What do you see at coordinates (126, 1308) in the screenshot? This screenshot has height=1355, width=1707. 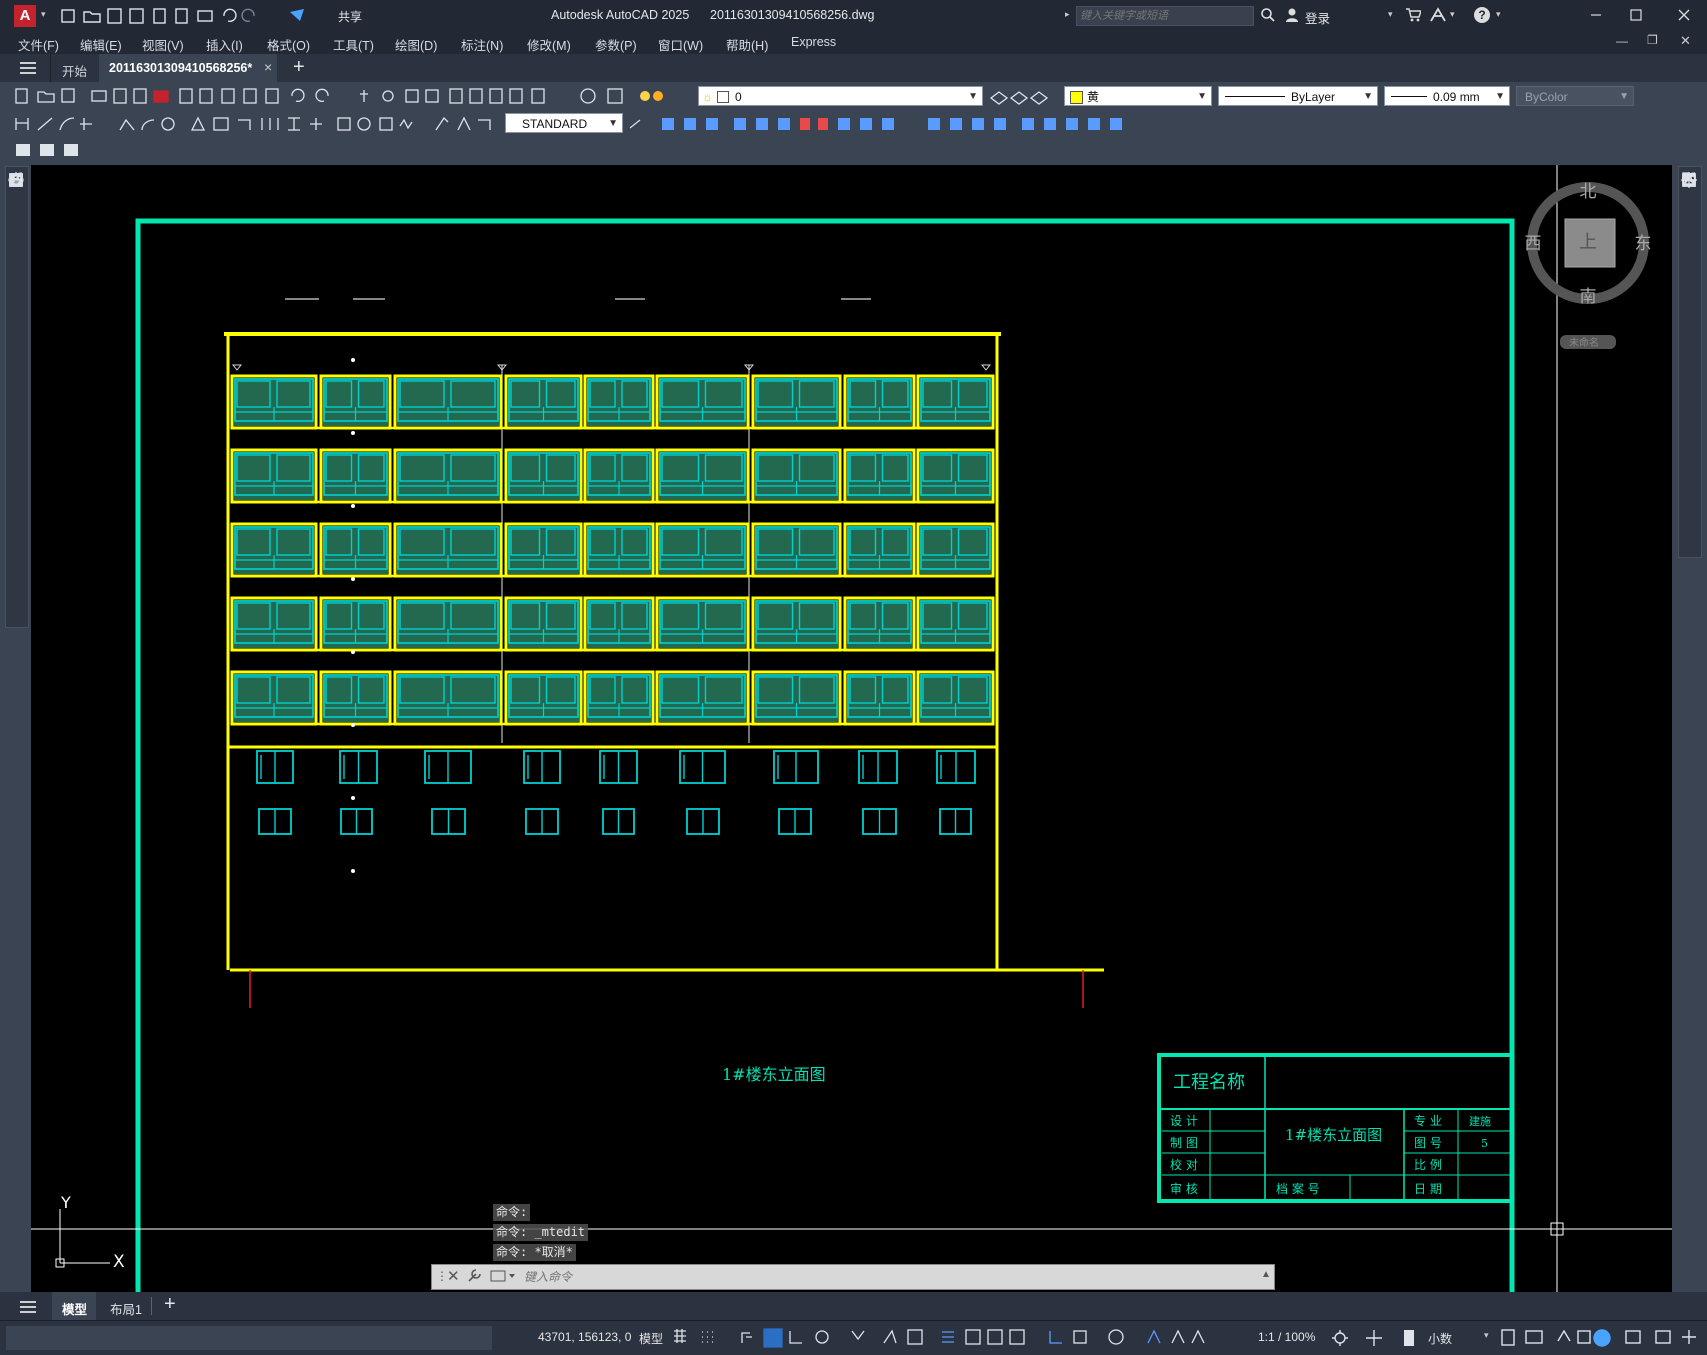 I see `tab-layout1: 布局1` at bounding box center [126, 1308].